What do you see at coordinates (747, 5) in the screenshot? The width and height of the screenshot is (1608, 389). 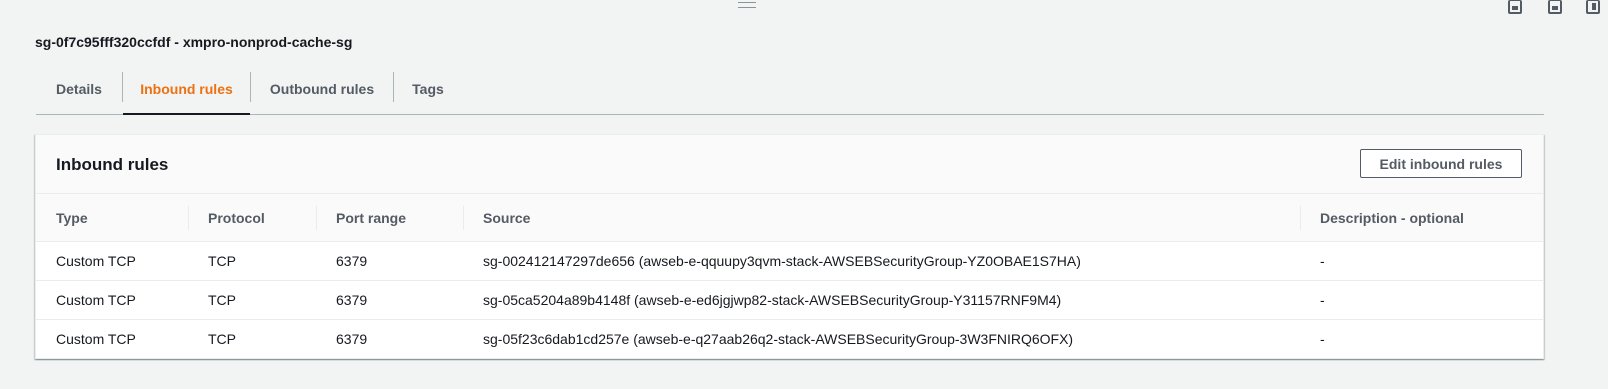 I see `drag-handle-icon` at bounding box center [747, 5].